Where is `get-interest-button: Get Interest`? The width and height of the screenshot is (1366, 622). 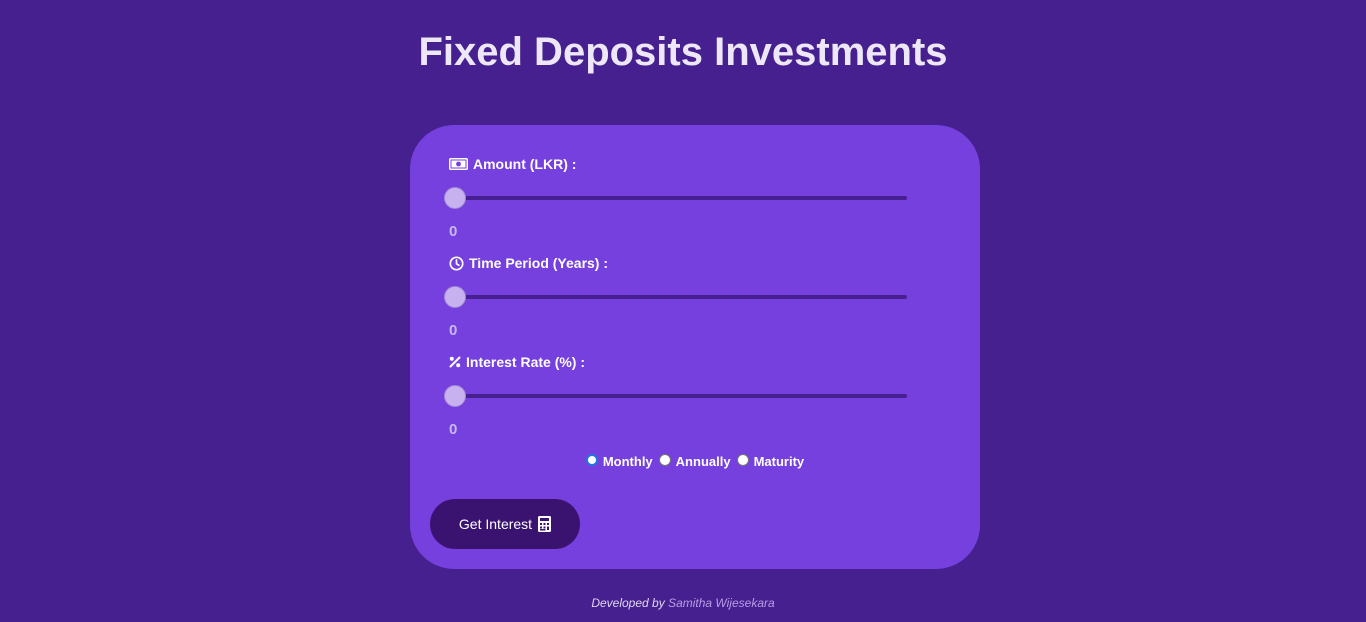
get-interest-button: Get Interest is located at coordinates (505, 524).